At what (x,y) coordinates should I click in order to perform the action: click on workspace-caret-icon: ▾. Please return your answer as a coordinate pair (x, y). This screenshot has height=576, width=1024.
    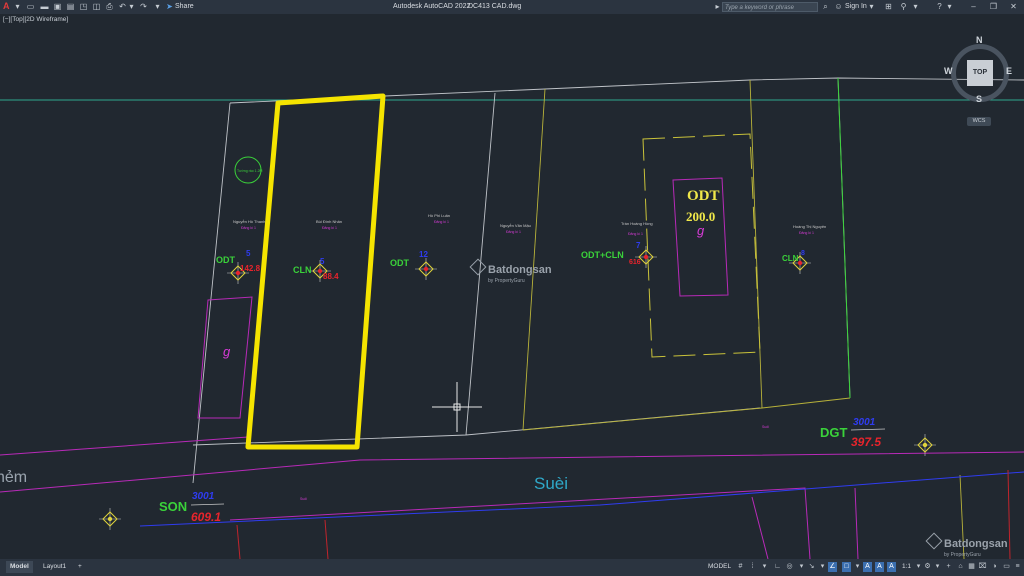
    Looking at the image, I should click on (937, 567).